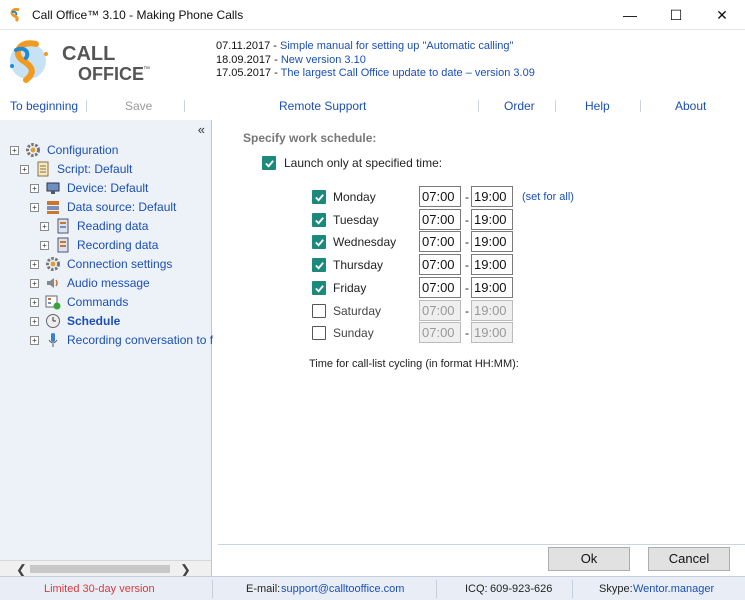 This screenshot has height=600, width=745. Describe the element at coordinates (722, 15) in the screenshot. I see `close-button: ✕` at that location.